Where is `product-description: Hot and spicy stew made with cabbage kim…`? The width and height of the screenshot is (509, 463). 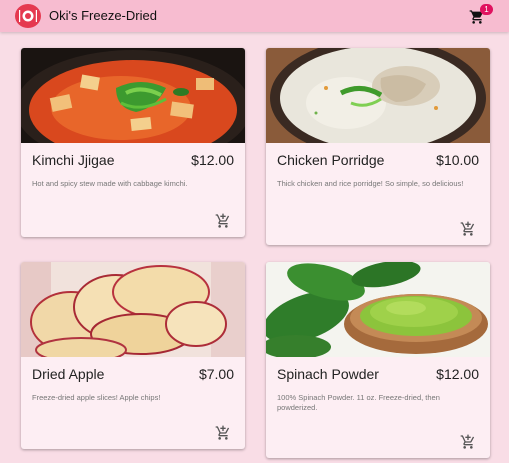 product-description: Hot and spicy stew made with cabbage kim… is located at coordinates (110, 183).